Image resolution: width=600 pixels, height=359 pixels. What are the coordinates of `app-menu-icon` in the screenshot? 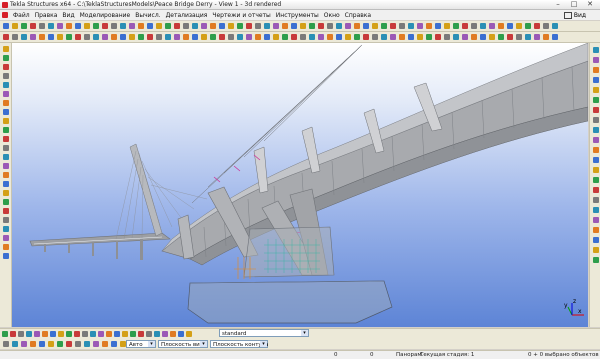 It's located at (5, 15).